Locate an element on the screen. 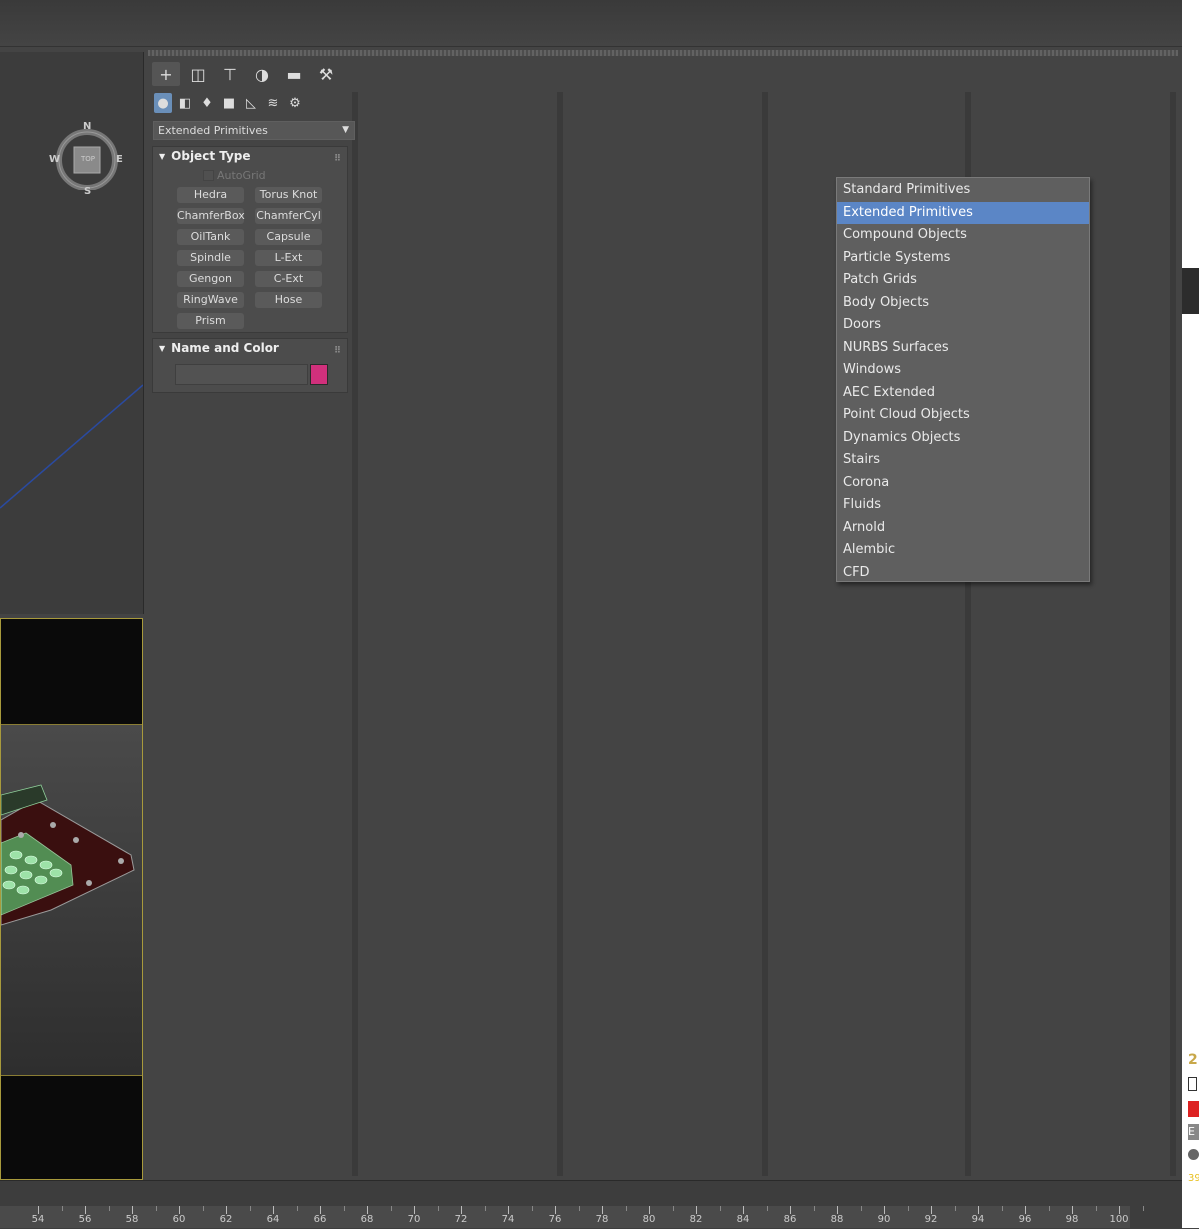  capsule-button: Capsule is located at coordinates (288, 237).